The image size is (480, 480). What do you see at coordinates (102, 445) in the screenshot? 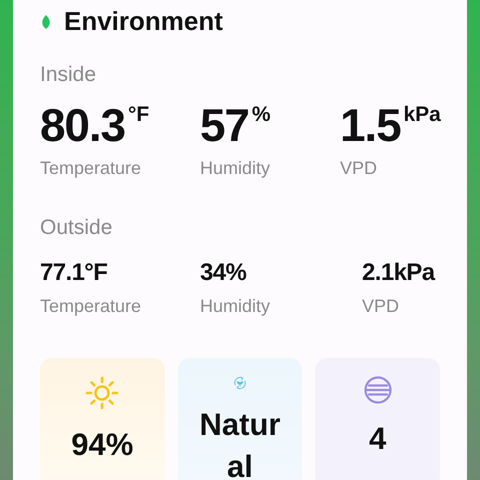
I see `tile-value: 94%` at bounding box center [102, 445].